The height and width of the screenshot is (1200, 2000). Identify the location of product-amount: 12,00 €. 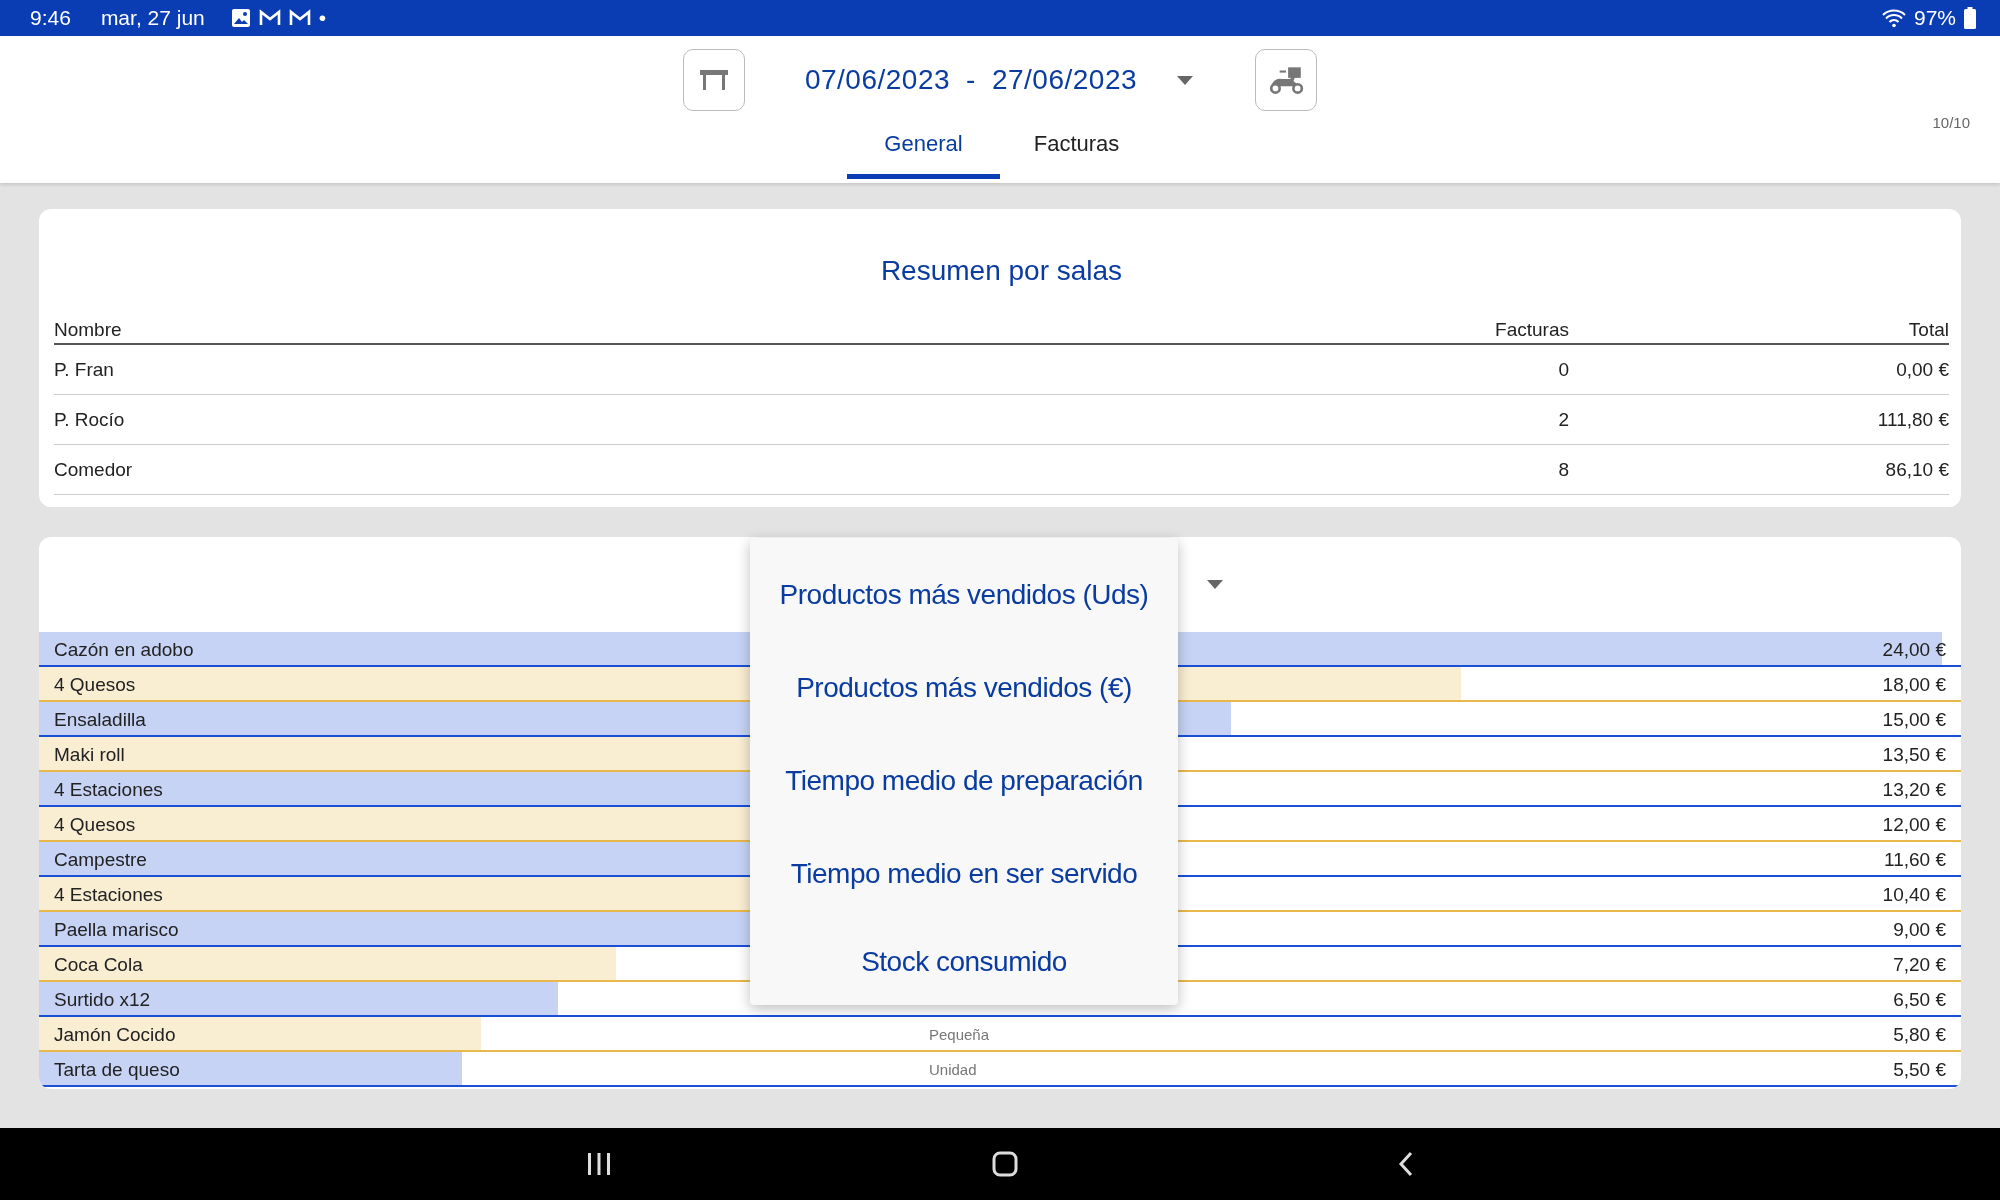
(1914, 824).